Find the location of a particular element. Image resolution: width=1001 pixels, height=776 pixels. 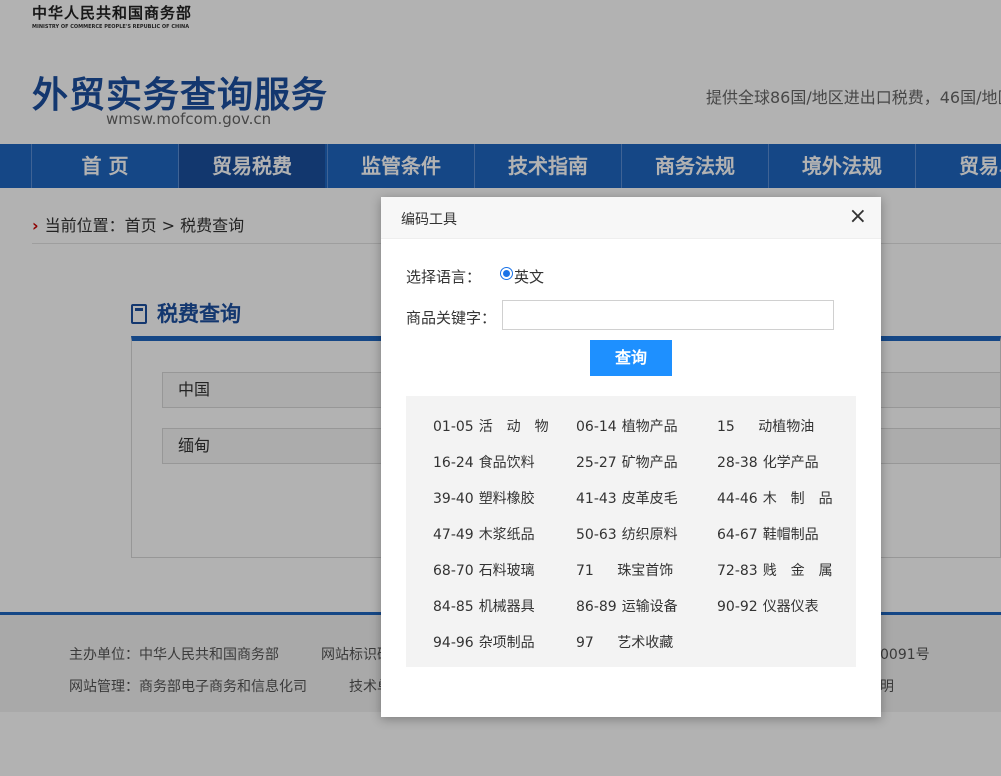

category-item: 39-40 塑料橡胶 is located at coordinates (484, 498).